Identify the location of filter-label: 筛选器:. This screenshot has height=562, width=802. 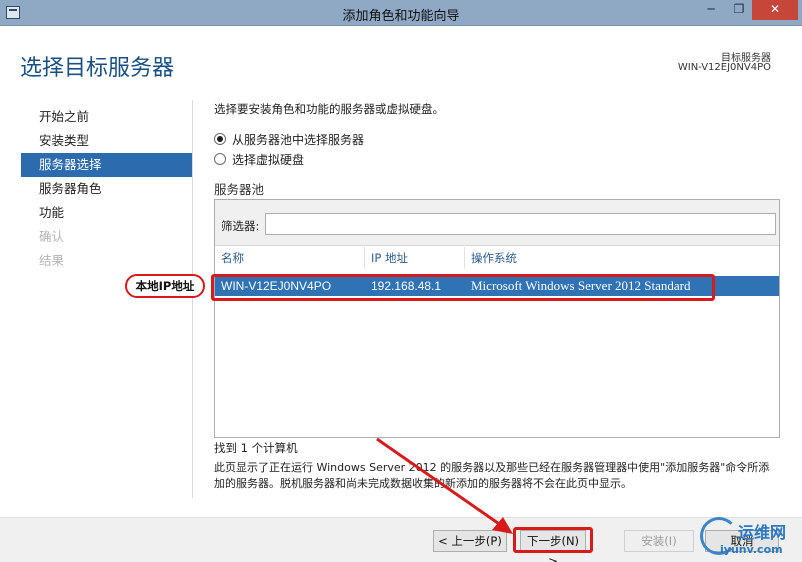
(240, 226).